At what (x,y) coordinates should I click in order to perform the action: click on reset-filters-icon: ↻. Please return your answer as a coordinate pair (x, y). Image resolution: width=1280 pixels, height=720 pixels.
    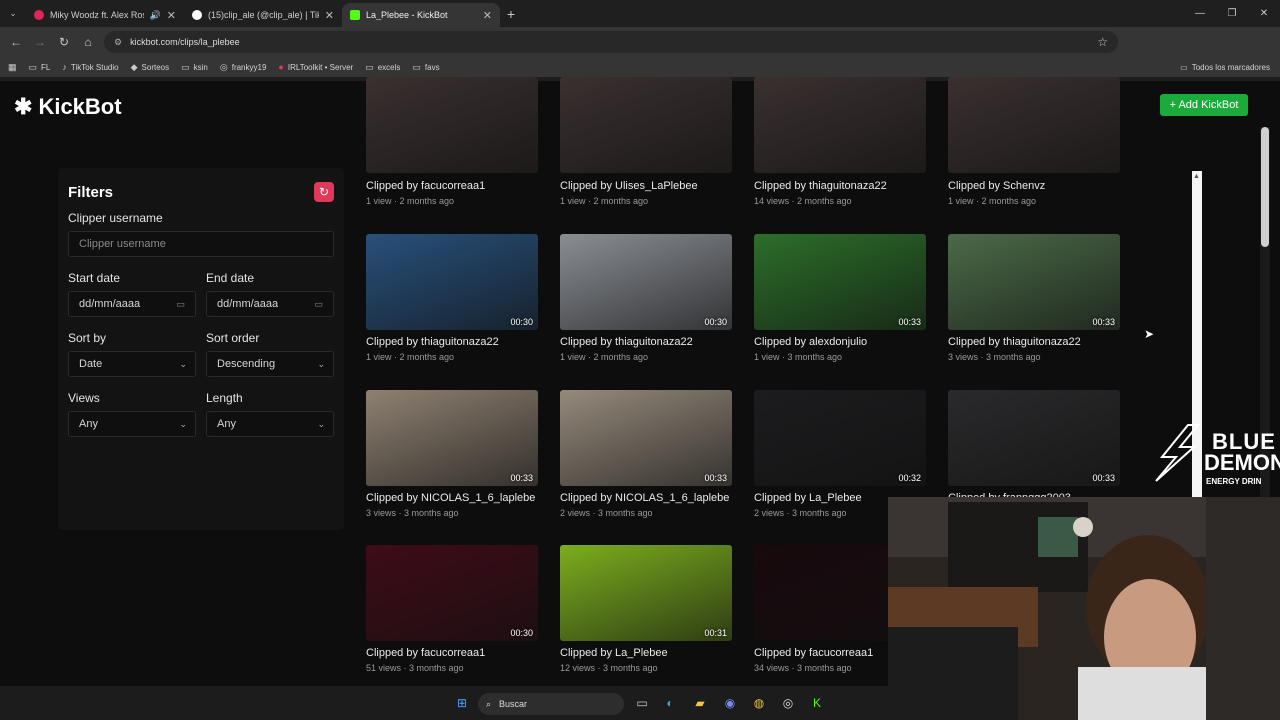
    Looking at the image, I should click on (324, 192).